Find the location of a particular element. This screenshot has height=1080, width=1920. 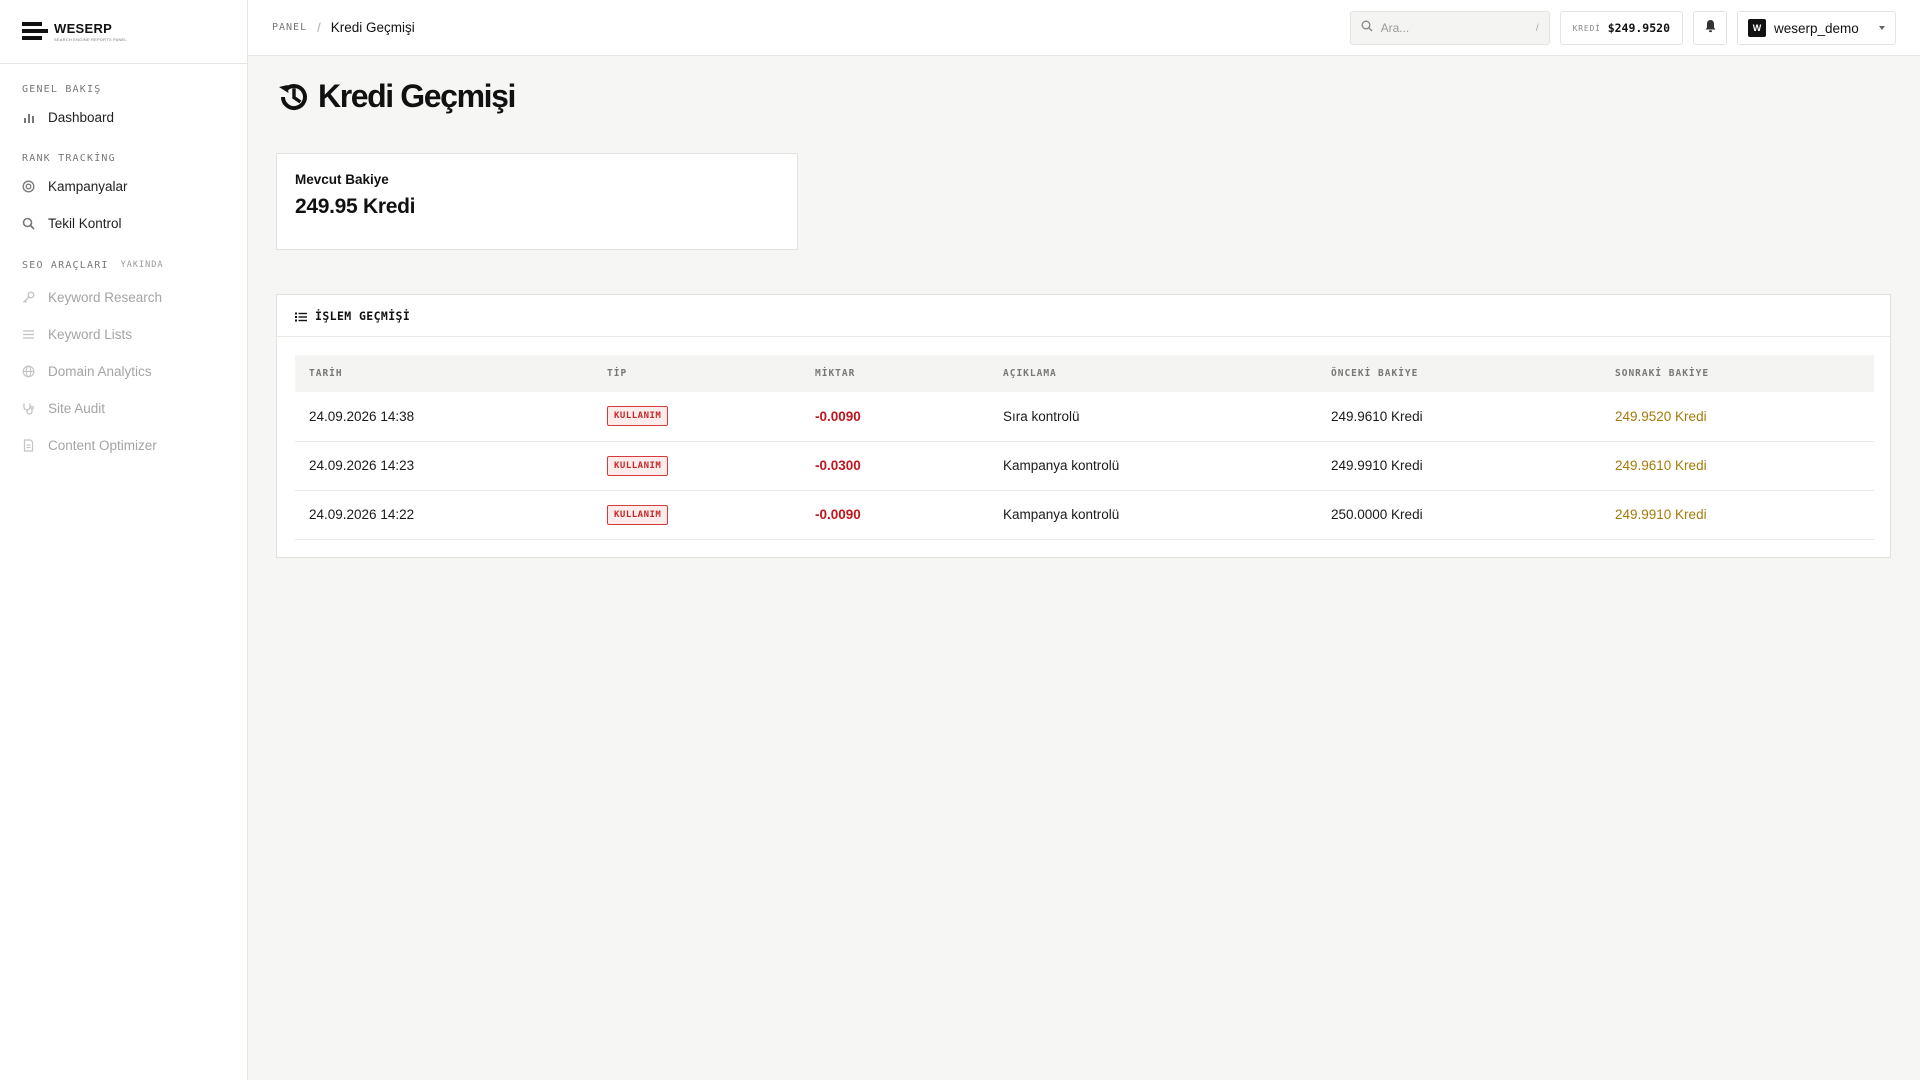

history-icon is located at coordinates (294, 97).